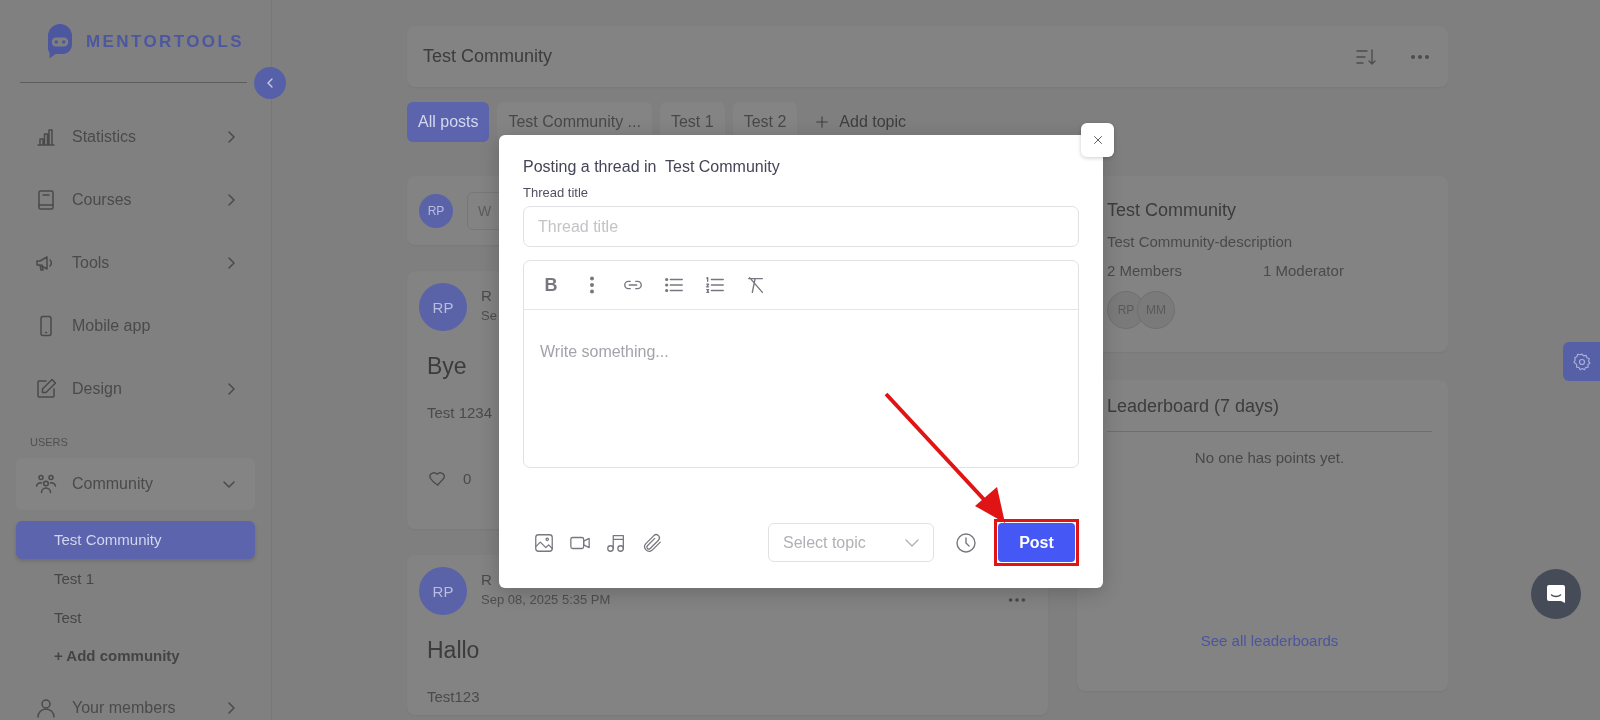  I want to click on sidebar-subitem: Test, so click(135, 618).